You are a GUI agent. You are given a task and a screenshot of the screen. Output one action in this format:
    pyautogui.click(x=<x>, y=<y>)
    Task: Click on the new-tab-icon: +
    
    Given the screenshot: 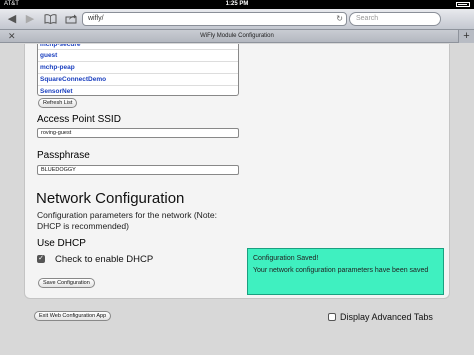 What is the action you would take?
    pyautogui.click(x=466, y=36)
    